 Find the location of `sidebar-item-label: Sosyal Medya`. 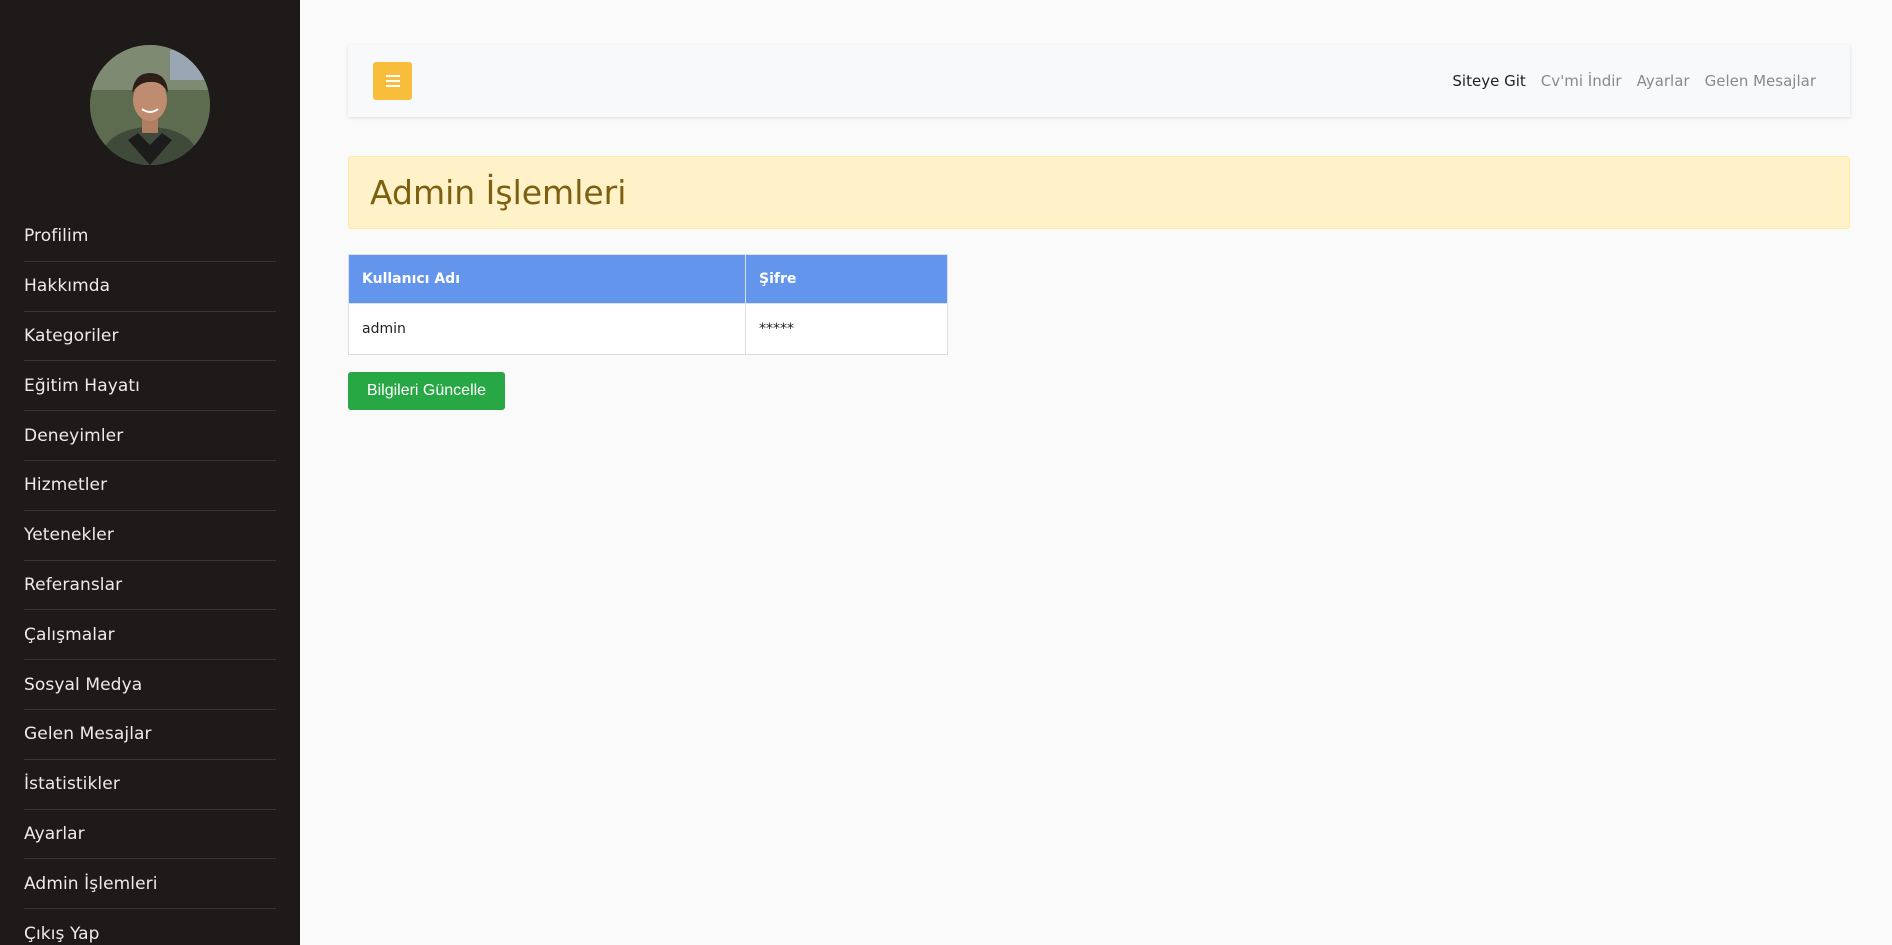

sidebar-item-label: Sosyal Medya is located at coordinates (83, 685).